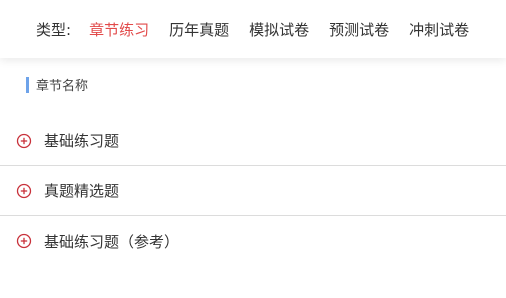 The height and width of the screenshot is (298, 506). What do you see at coordinates (112, 241) in the screenshot?
I see `chapter-label: 基础练习题（参考）` at bounding box center [112, 241].